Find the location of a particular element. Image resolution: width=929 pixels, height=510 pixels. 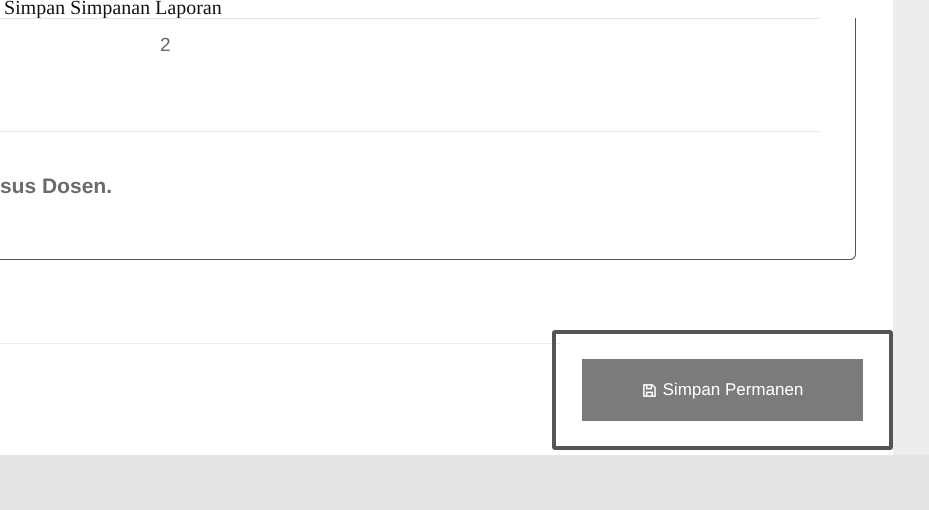

note-text: sus Dosen. is located at coordinates (56, 187).